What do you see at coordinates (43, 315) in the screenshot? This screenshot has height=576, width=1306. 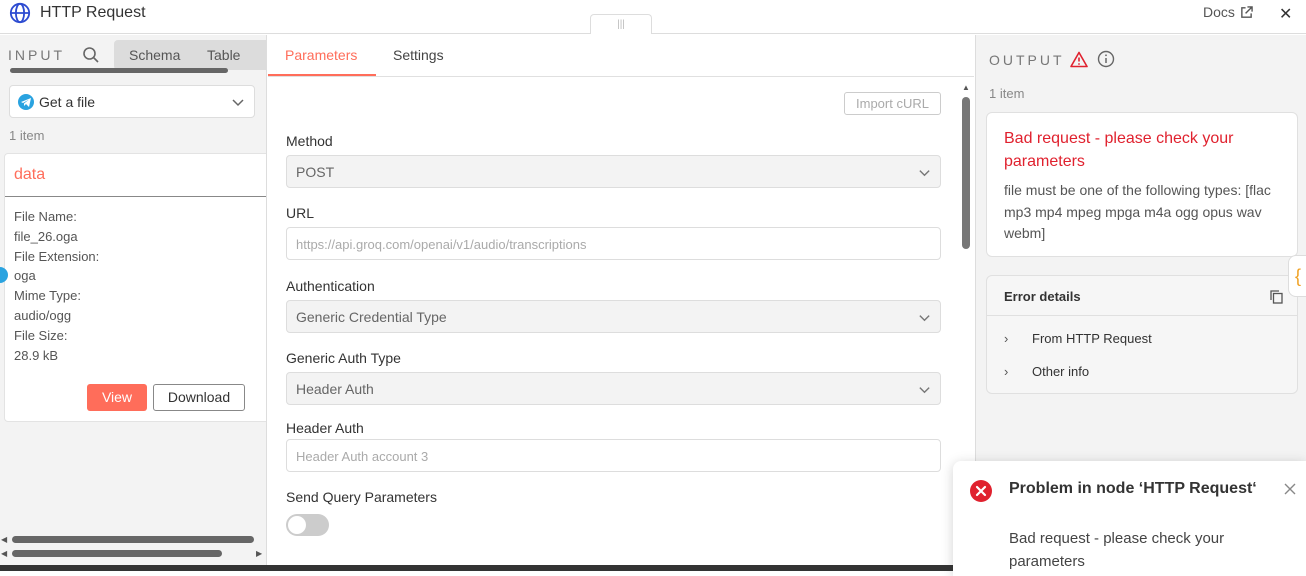 I see `field-value: audio/ogg` at bounding box center [43, 315].